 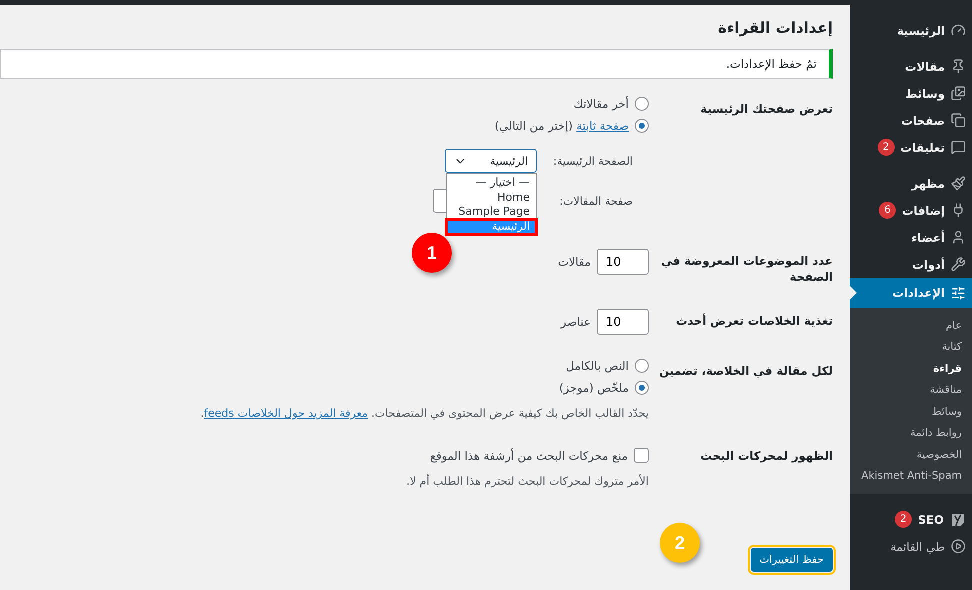 What do you see at coordinates (491, 183) in the screenshot?
I see `dropdown-option: — اختيار —` at bounding box center [491, 183].